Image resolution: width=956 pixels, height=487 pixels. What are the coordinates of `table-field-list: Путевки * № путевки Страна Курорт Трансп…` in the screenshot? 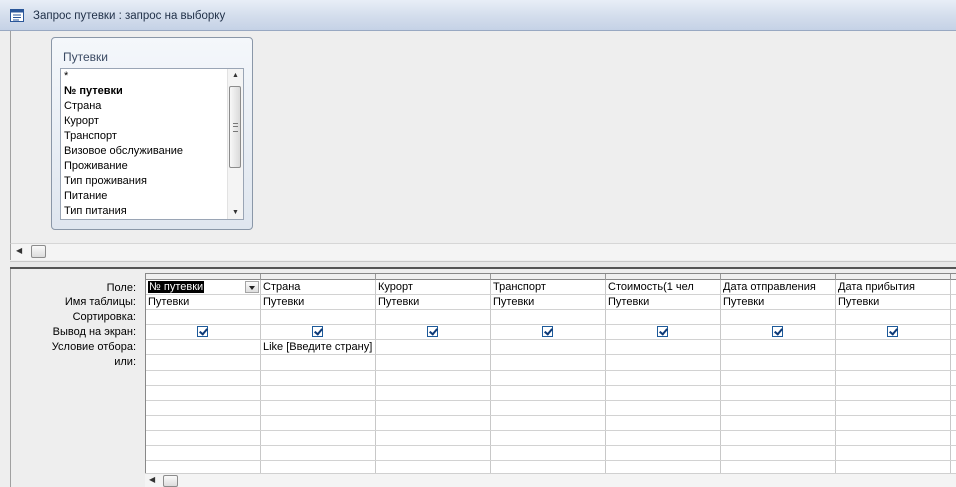 It's located at (152, 133).